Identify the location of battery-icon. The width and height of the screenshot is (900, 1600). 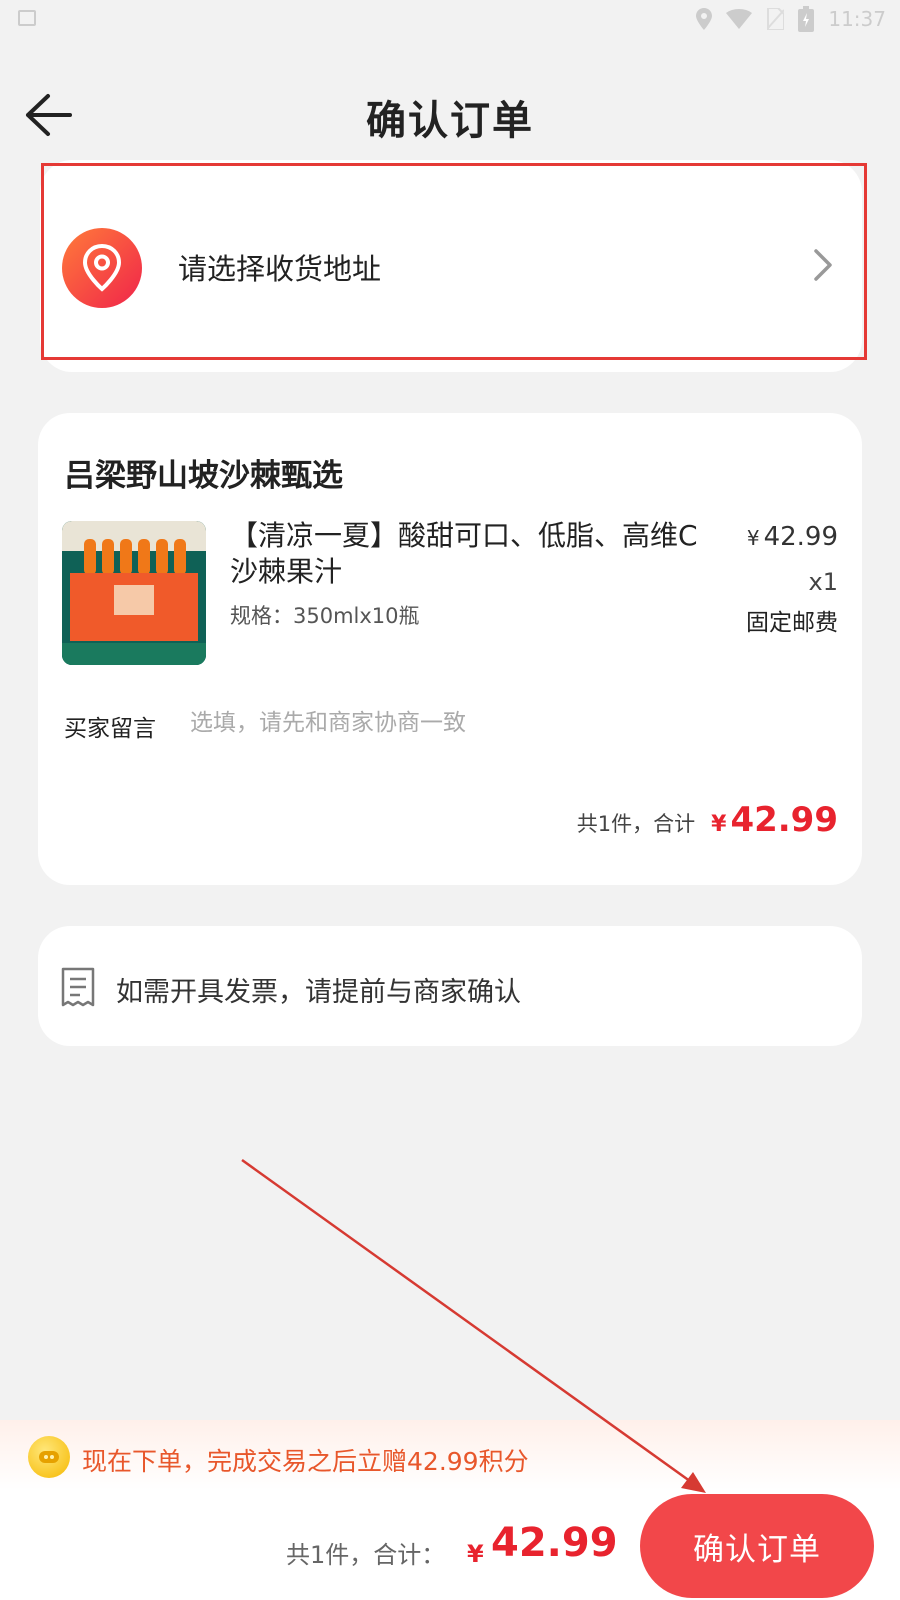
(806, 19).